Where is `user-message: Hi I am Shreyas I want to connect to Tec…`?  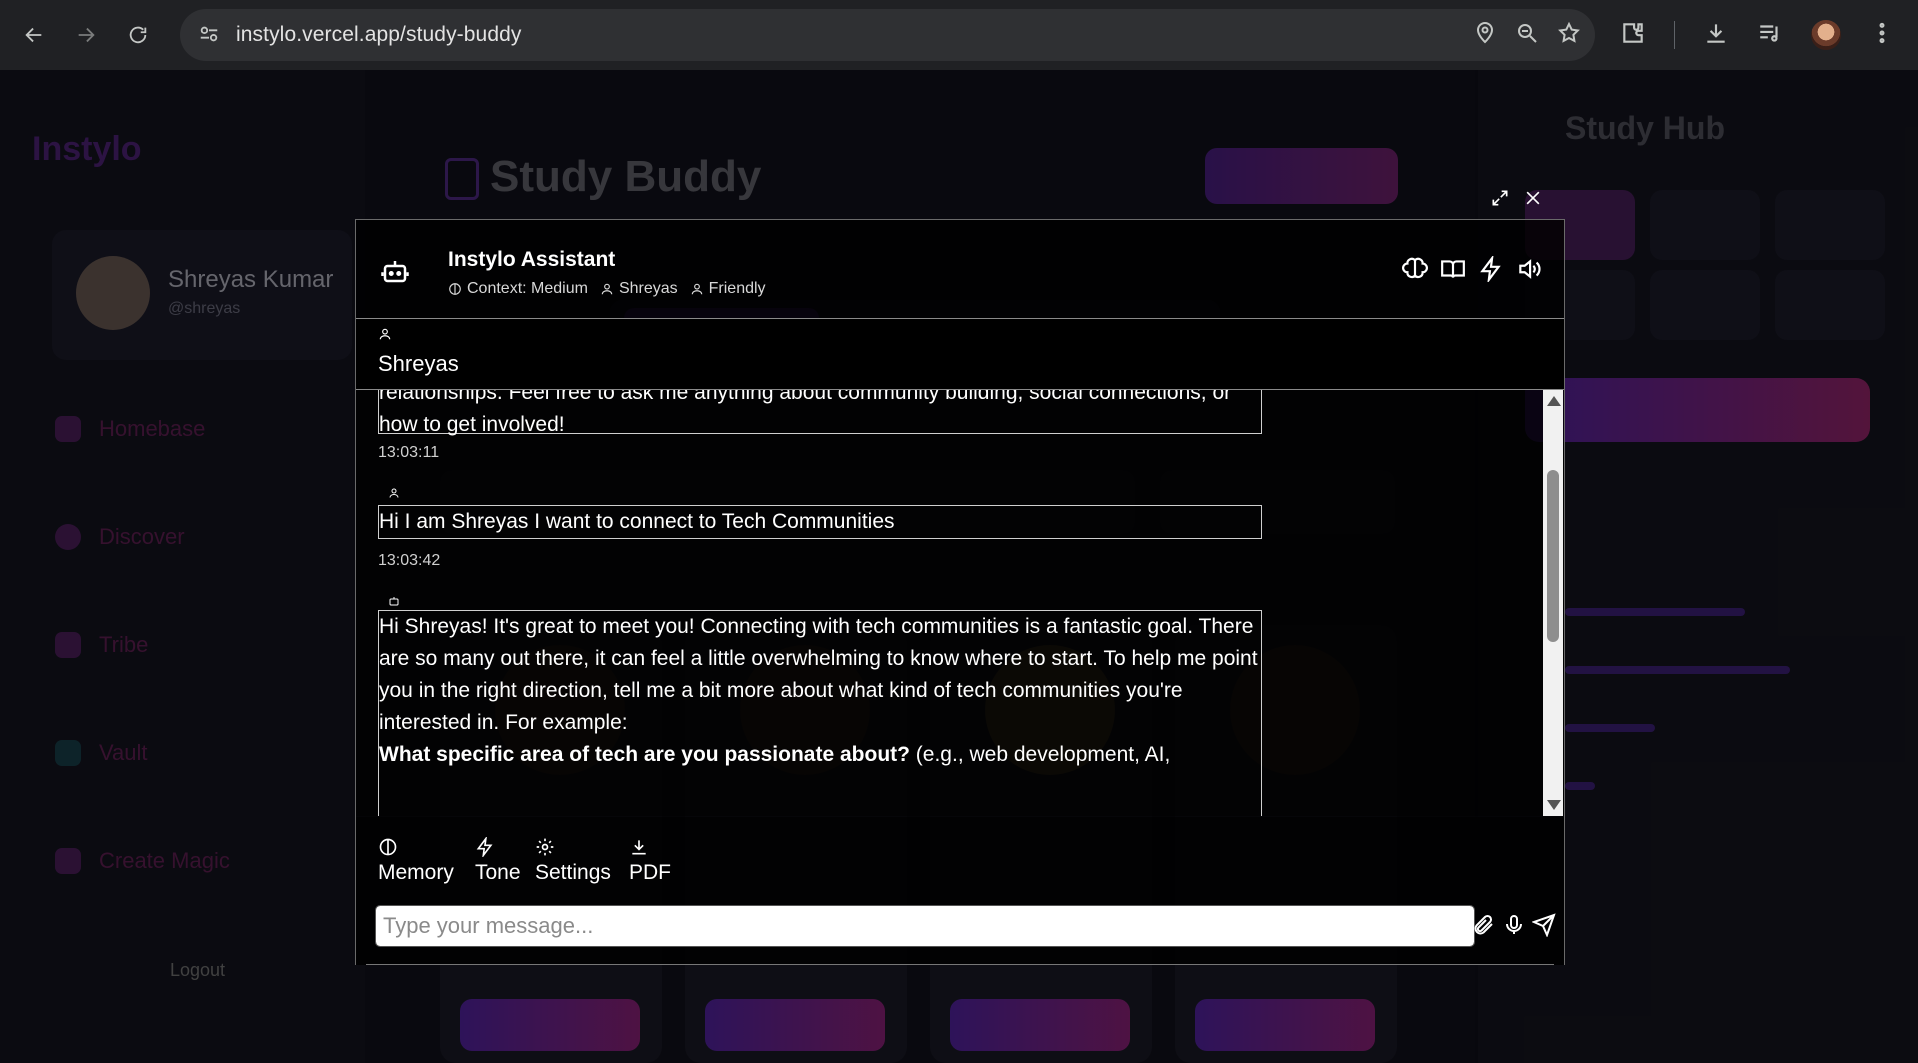 user-message: Hi I am Shreyas I want to connect to Tec… is located at coordinates (820, 522).